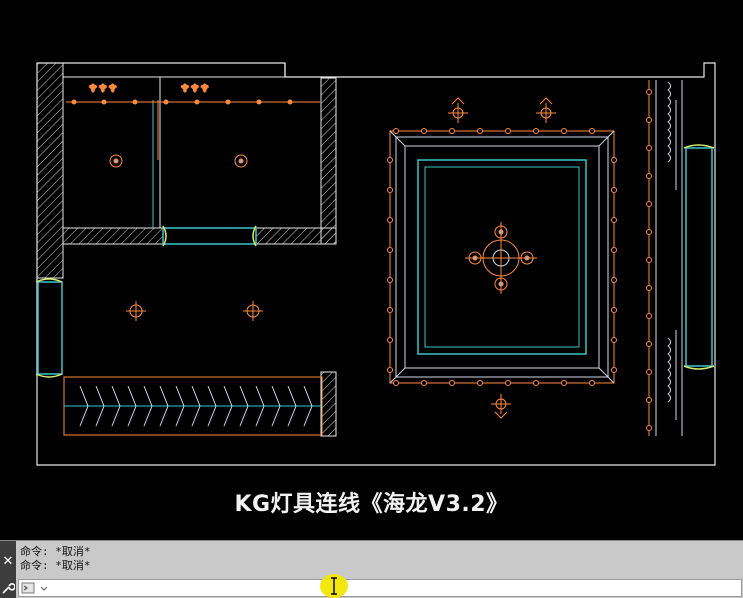 The image size is (743, 598). I want to click on command-prompt-icon, so click(36, 588).